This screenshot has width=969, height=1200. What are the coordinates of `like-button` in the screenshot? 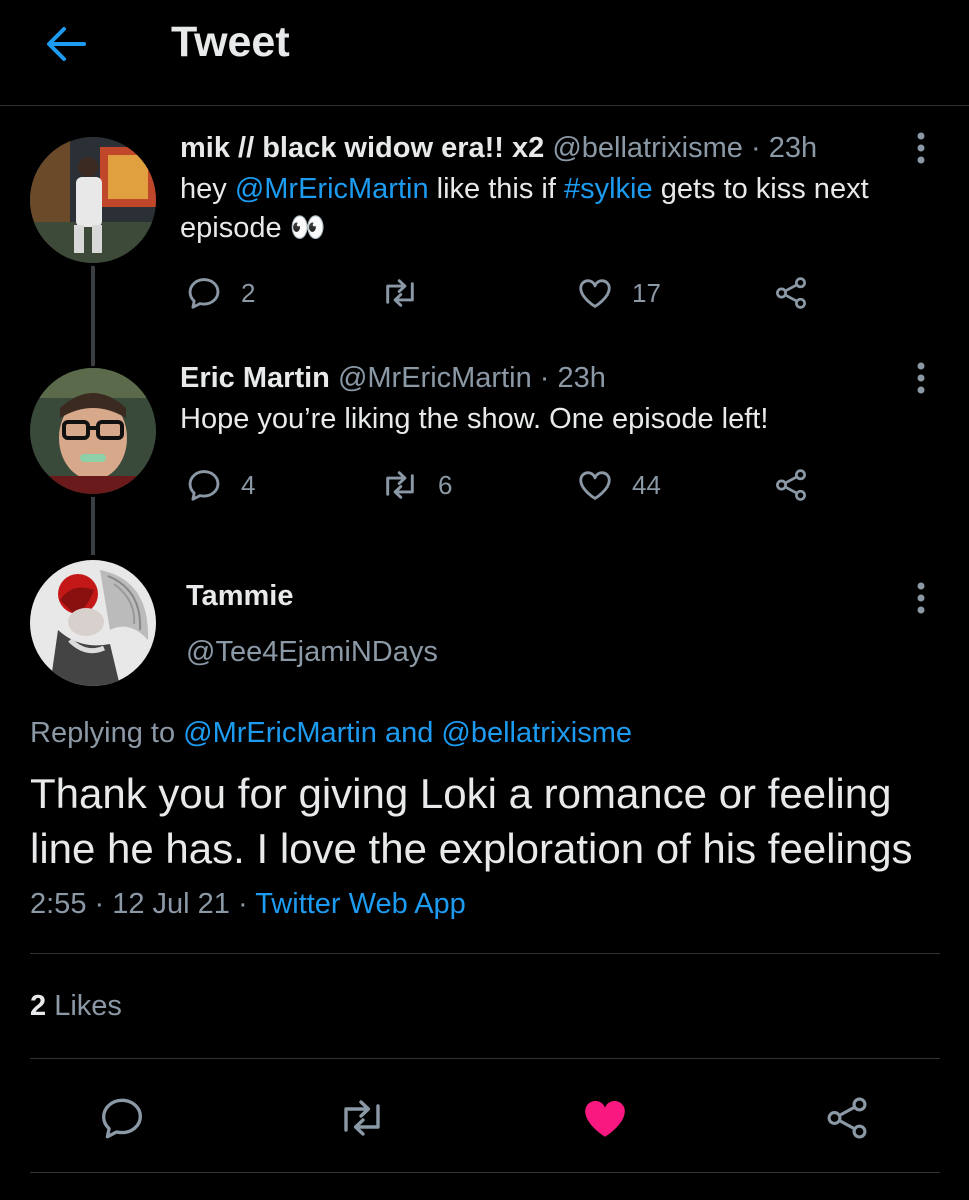 It's located at (605, 1118).